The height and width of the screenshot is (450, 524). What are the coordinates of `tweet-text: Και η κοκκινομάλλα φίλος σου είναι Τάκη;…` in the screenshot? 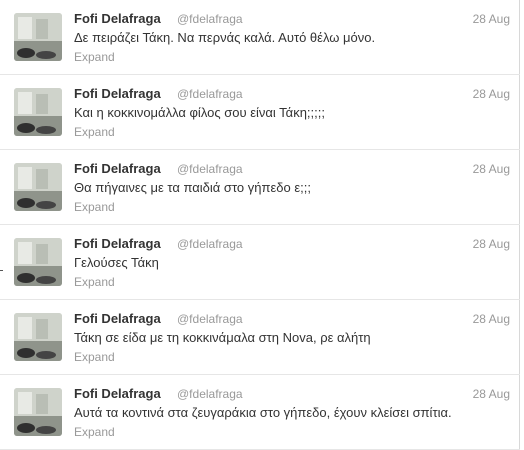 It's located at (199, 112).